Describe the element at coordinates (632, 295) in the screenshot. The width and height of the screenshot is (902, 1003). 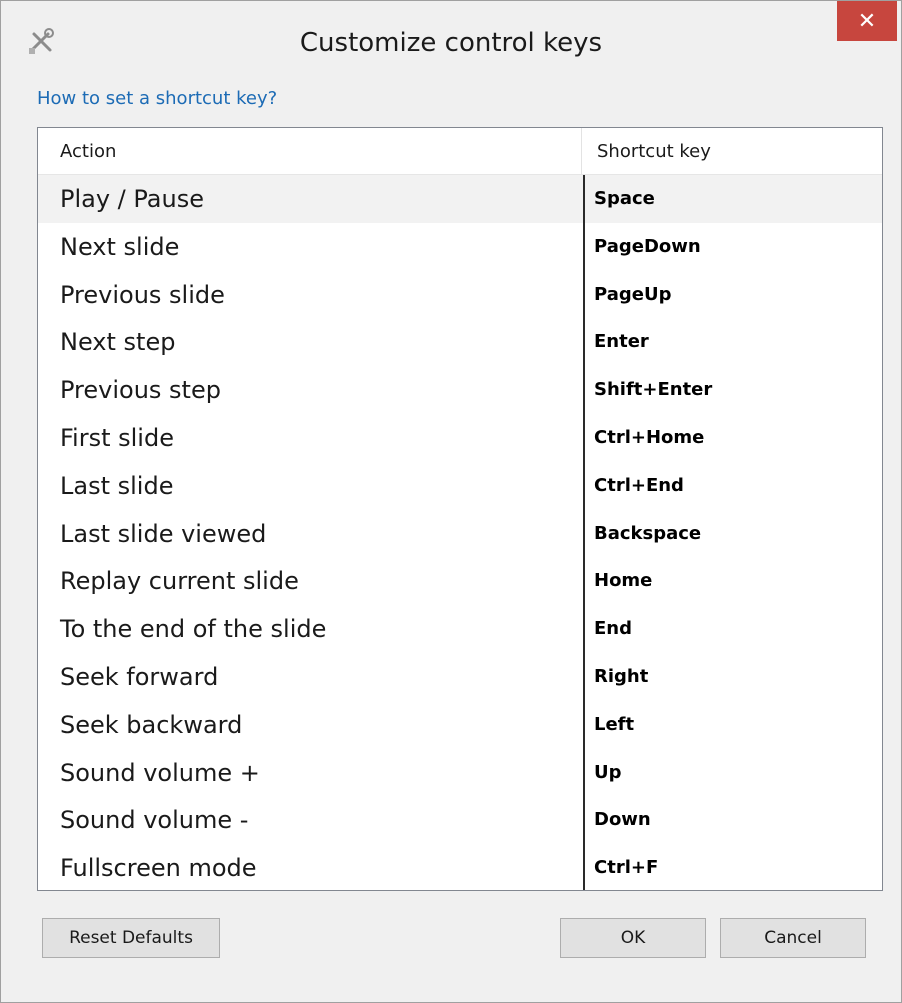
I see `shortcut-key-cell: PageUp` at that location.